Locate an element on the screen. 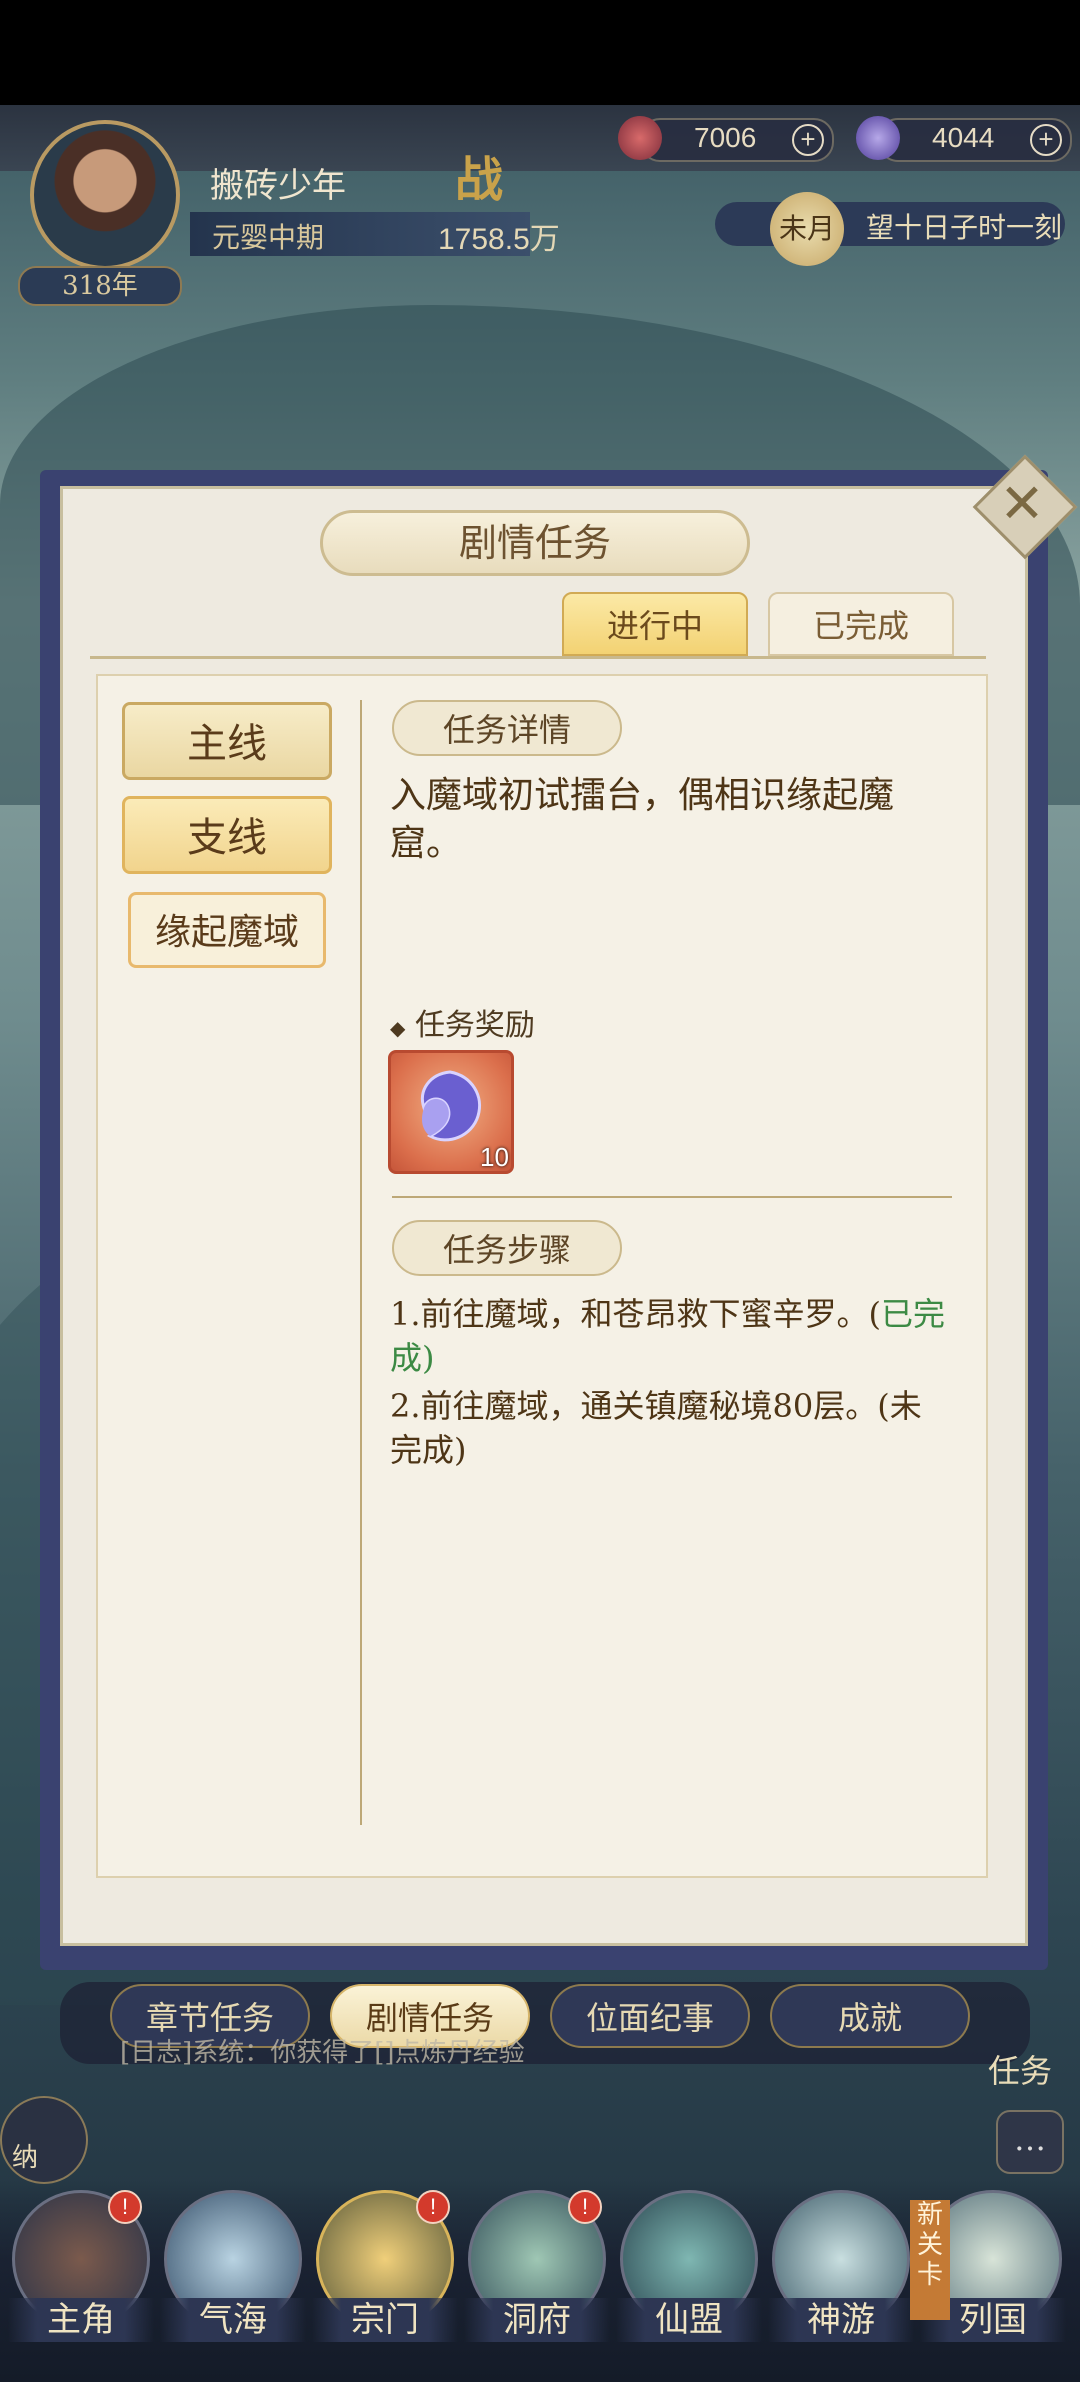 The image size is (1080, 2382). steps-header: 任务步骤 is located at coordinates (507, 1248).